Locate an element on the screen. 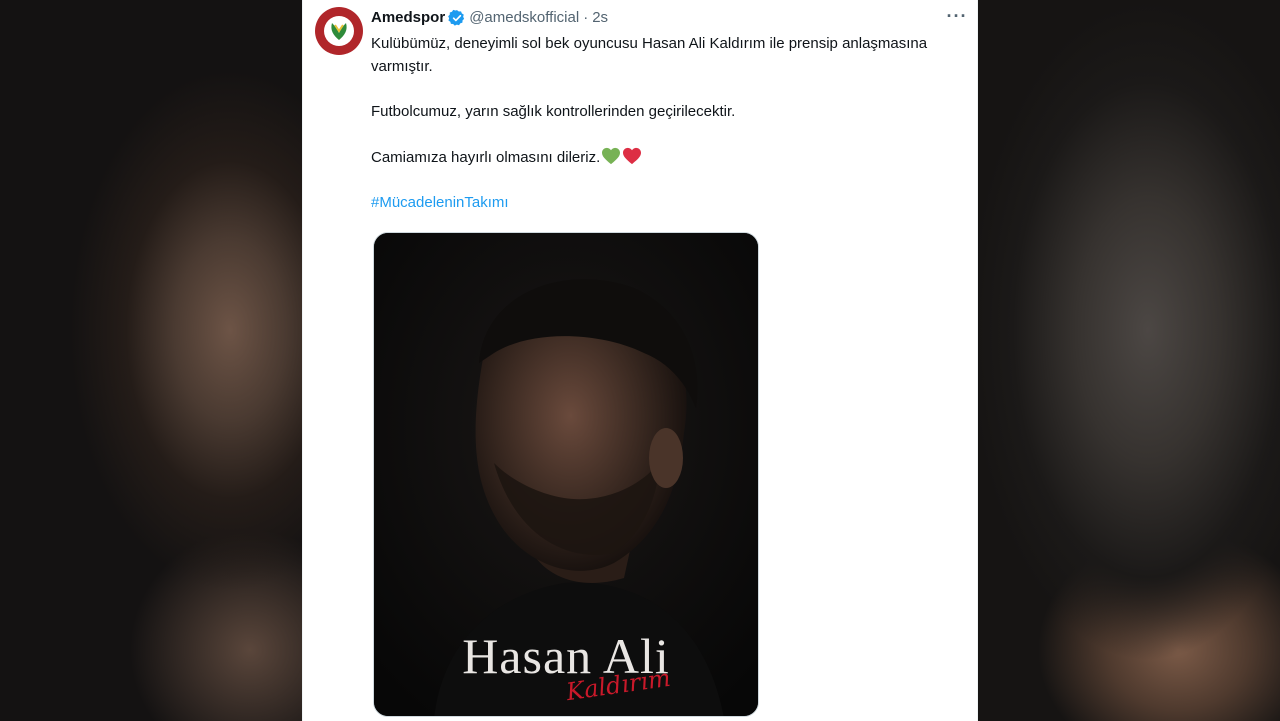 The width and height of the screenshot is (1280, 721). tweet-paragraph-3: Camiamıza hayırlı olmasını dileriz. is located at coordinates (661, 158).